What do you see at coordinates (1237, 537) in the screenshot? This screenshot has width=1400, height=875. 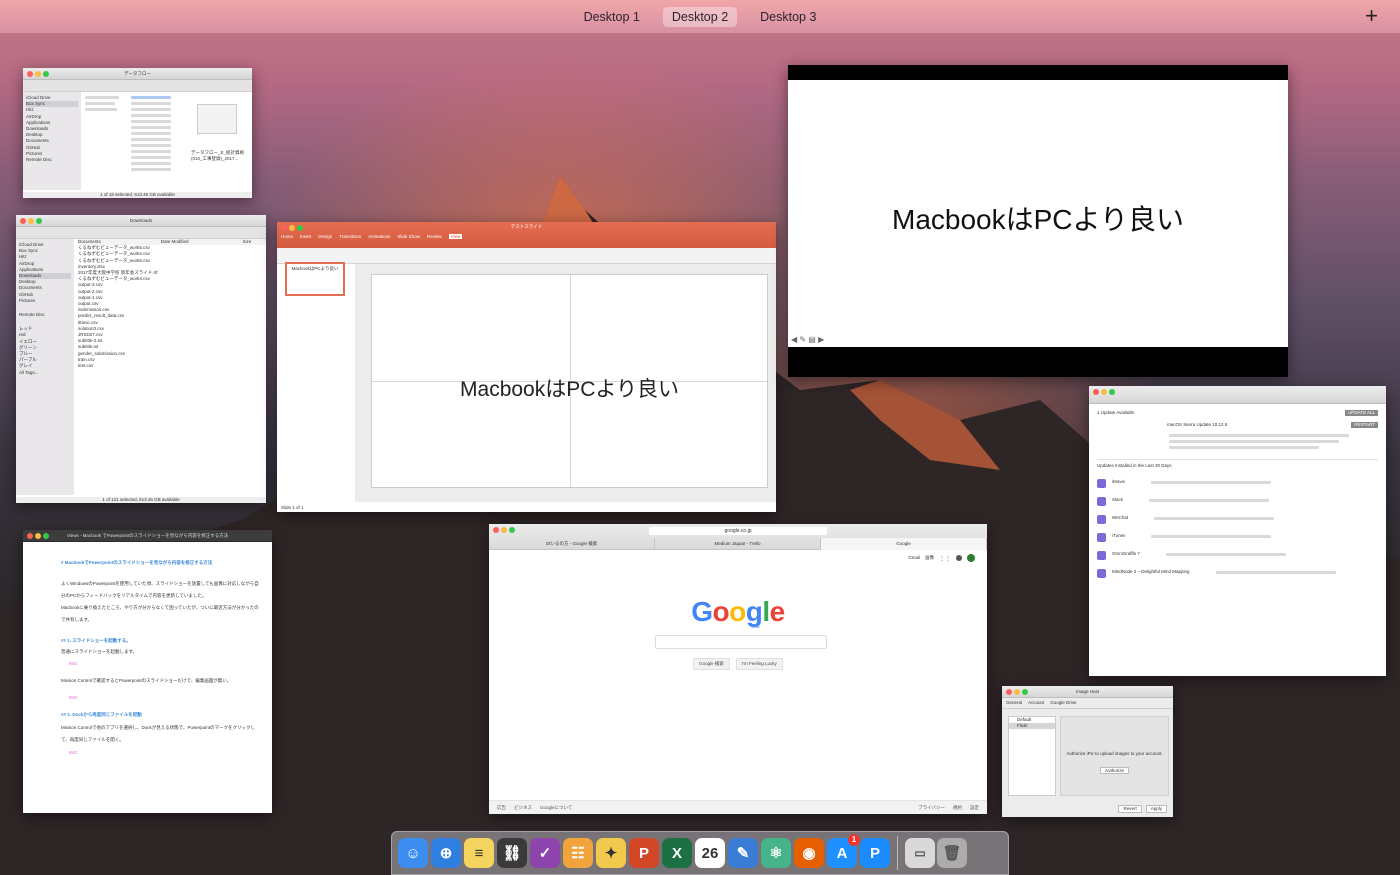 I see `installed-update-item: iTunes` at bounding box center [1237, 537].